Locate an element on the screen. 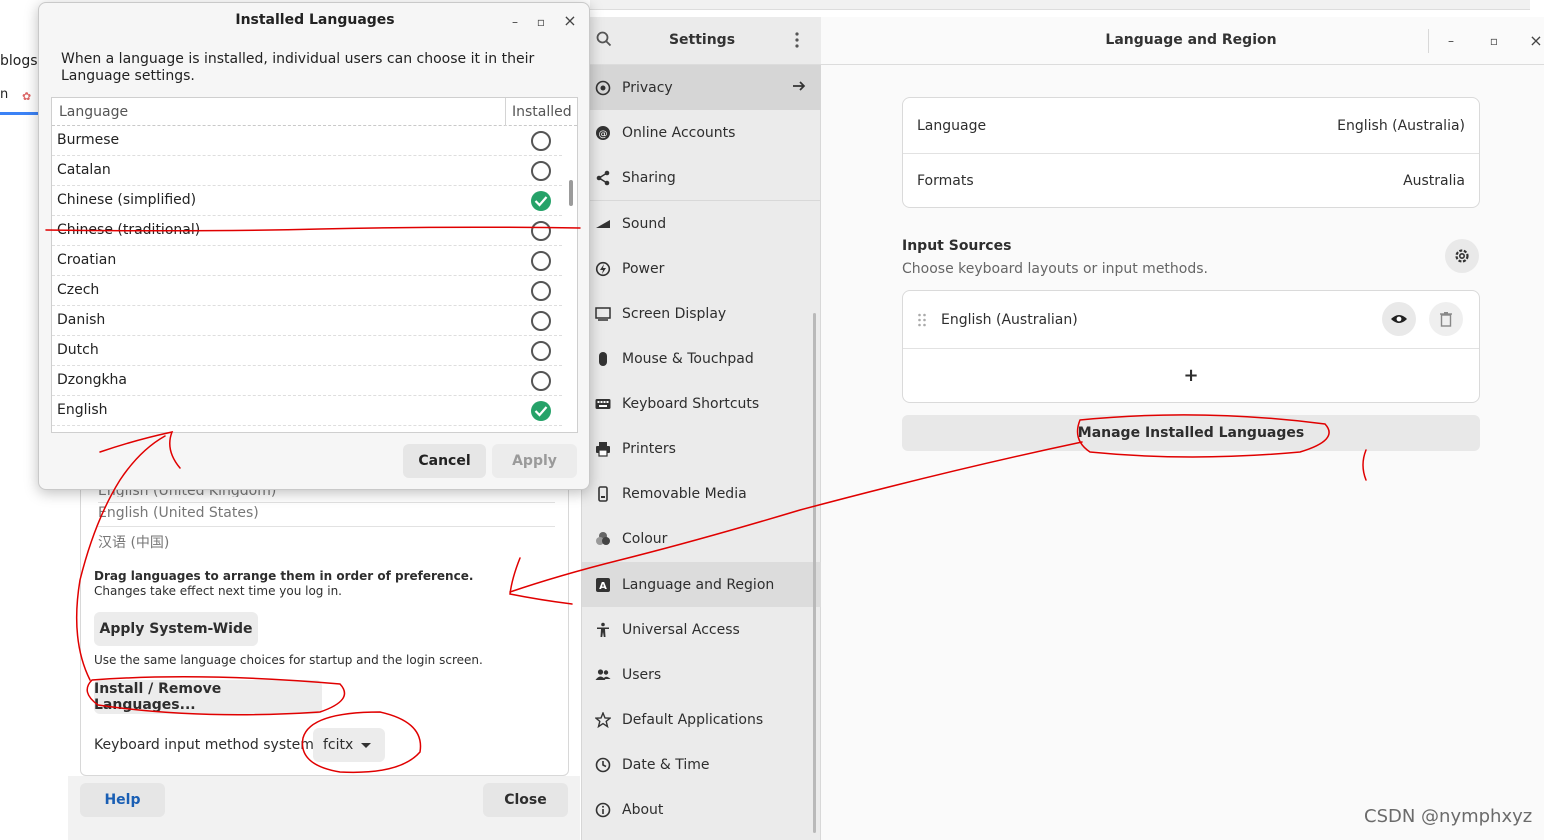  table-row: Burmese is located at coordinates (307, 141).